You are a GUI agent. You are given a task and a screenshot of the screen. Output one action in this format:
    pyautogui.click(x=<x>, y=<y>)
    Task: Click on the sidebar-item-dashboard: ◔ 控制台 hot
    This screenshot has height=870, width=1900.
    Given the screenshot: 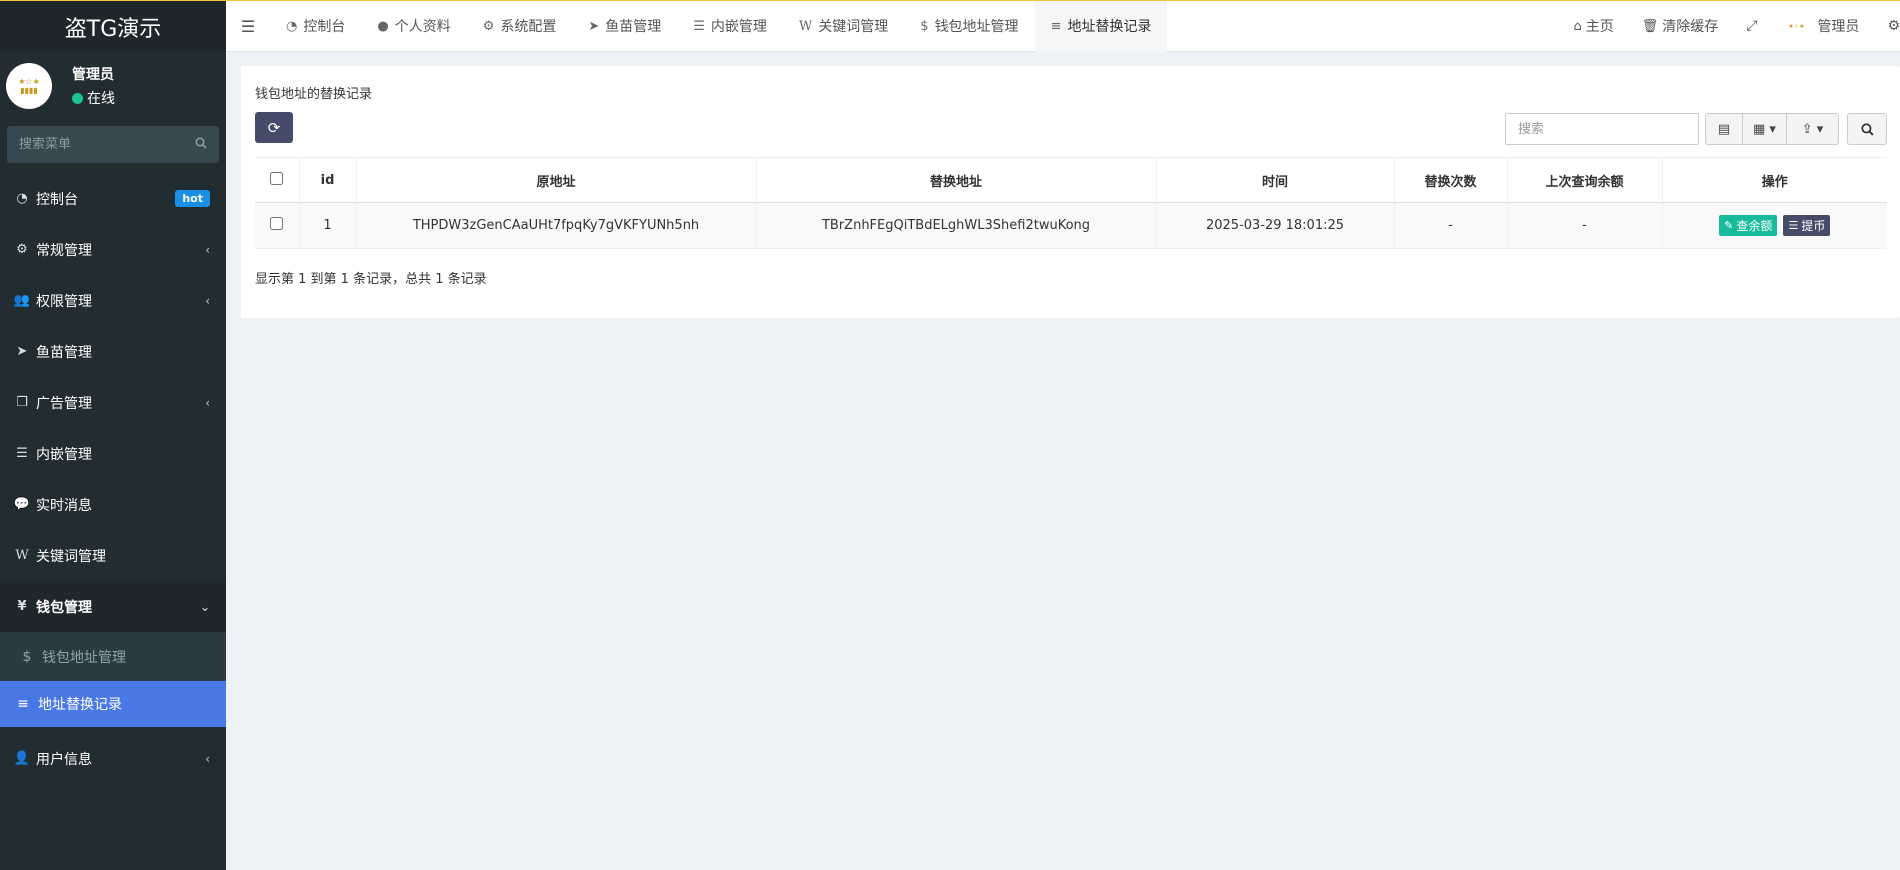 What is the action you would take?
    pyautogui.click(x=113, y=198)
    